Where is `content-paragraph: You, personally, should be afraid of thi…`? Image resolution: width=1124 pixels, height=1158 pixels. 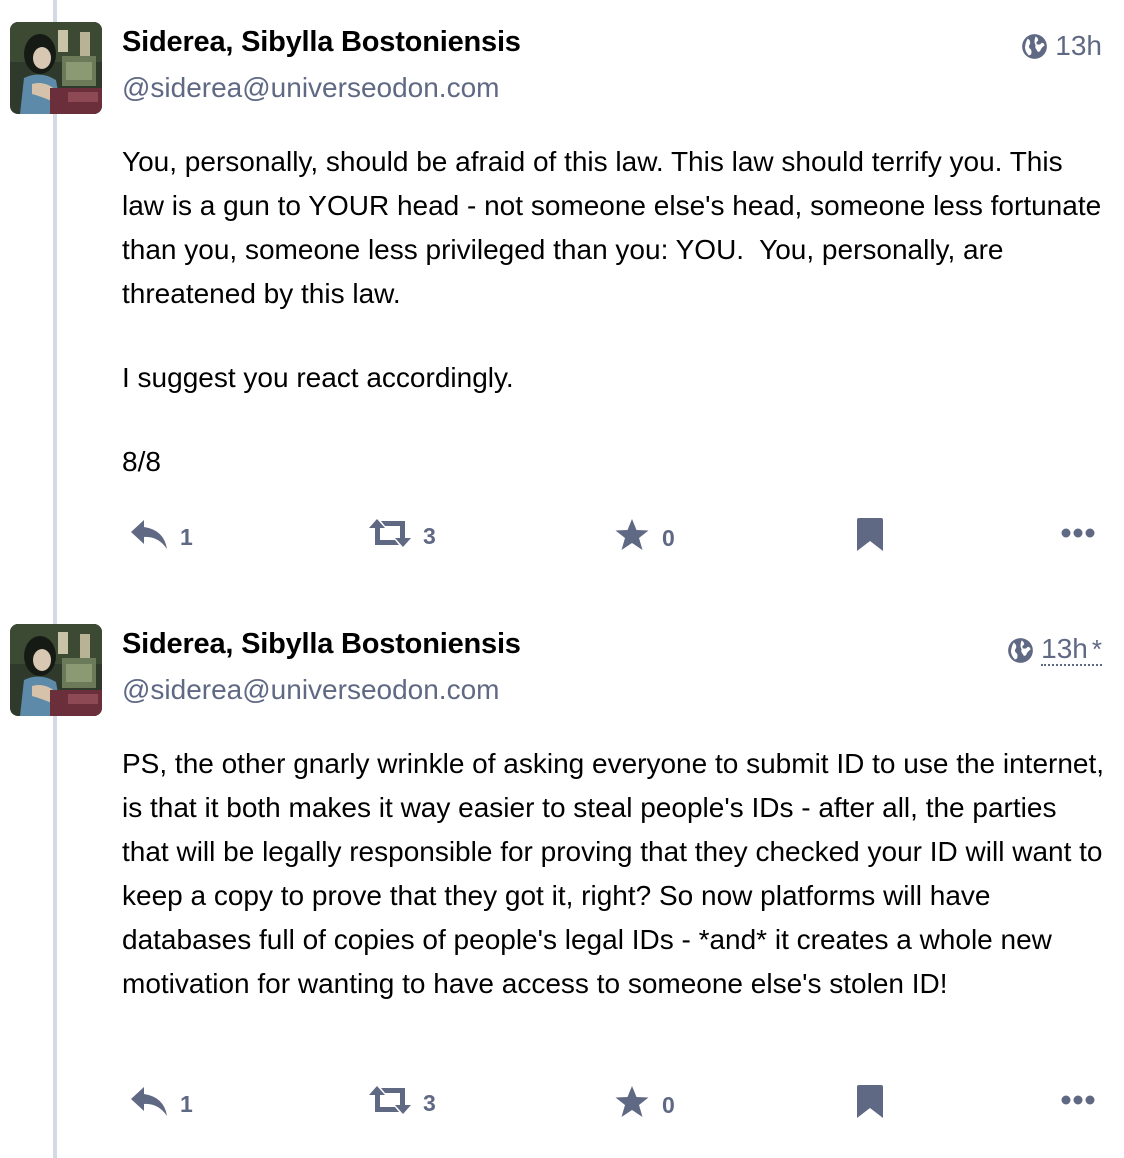 content-paragraph: You, personally, should be afraid of thi… is located at coordinates (615, 227).